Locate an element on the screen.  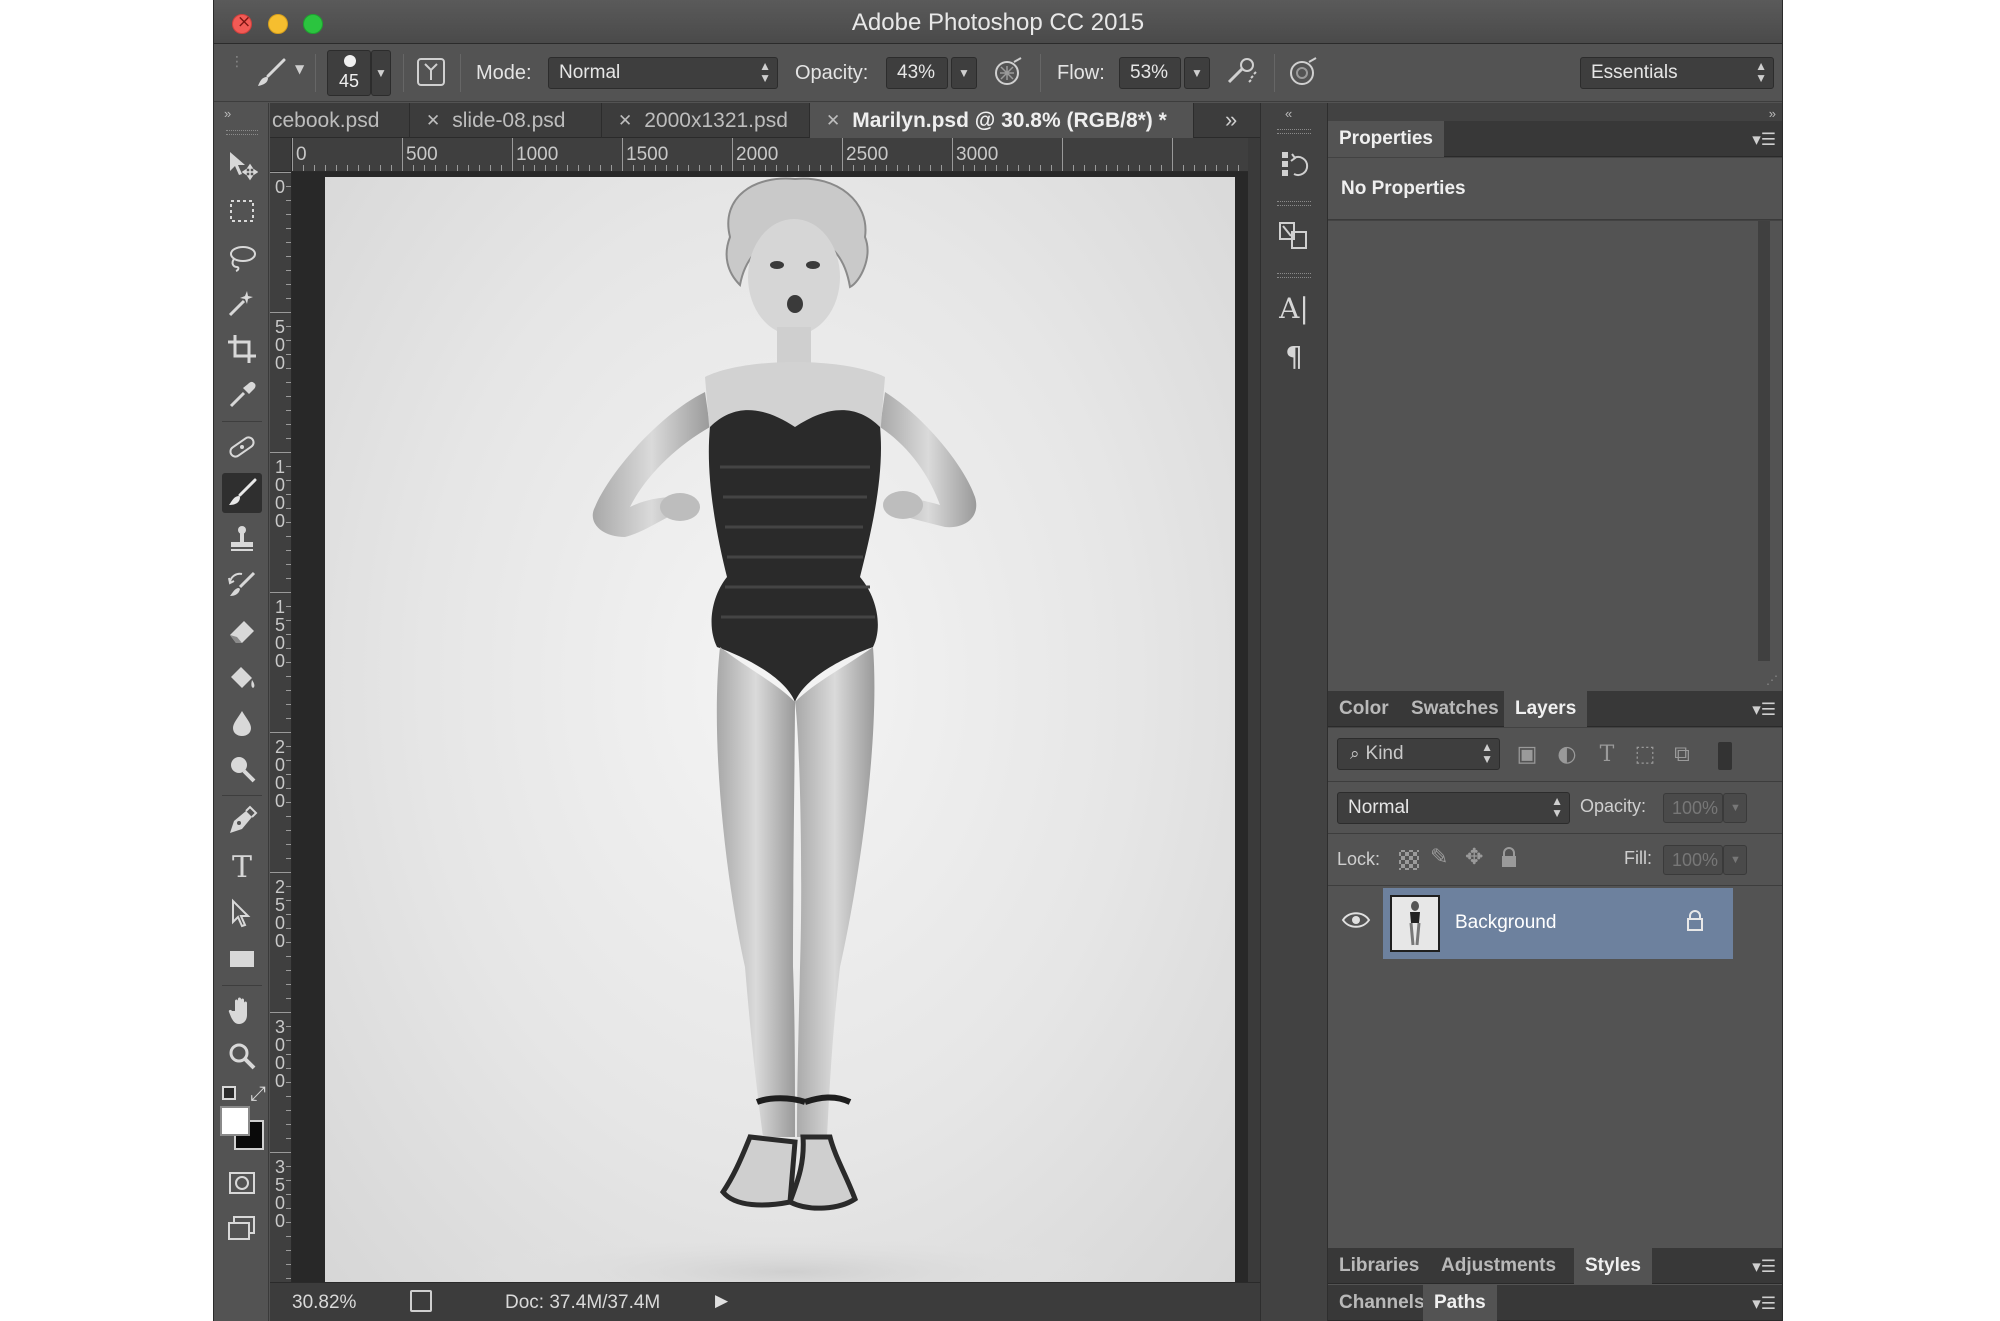
properties-scrollbar is located at coordinates (1764, 441).